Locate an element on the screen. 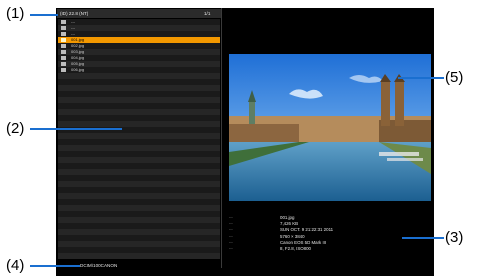 Image resolution: width=480 pixels, height=279 pixels. callout-5-leader is located at coordinates (421, 78).